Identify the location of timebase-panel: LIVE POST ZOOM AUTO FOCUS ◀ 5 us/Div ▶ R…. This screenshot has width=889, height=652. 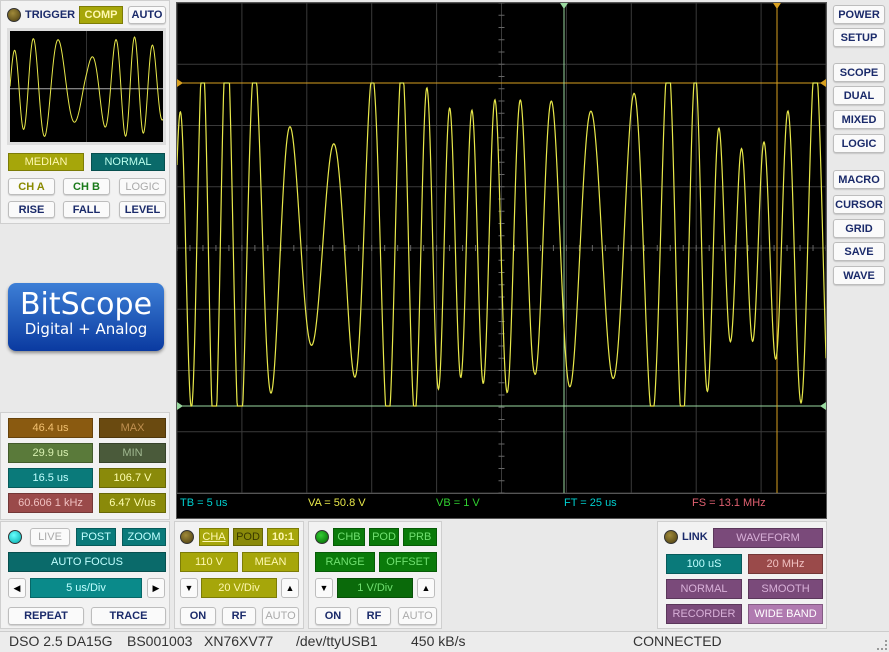
(85, 575).